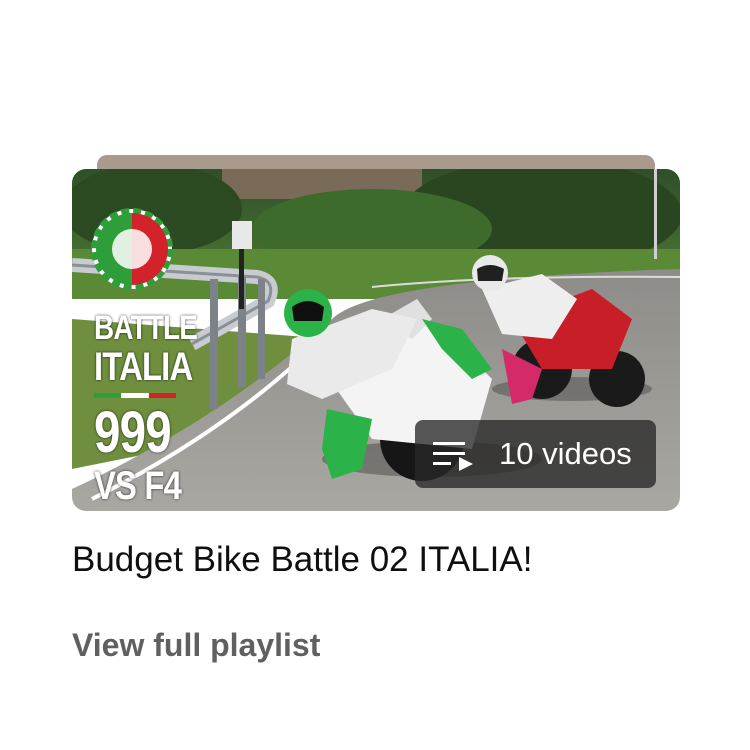 The image size is (750, 750). I want to click on thumbnail-text: BATTLE ITALIA 999 VS F4, so click(146, 408).